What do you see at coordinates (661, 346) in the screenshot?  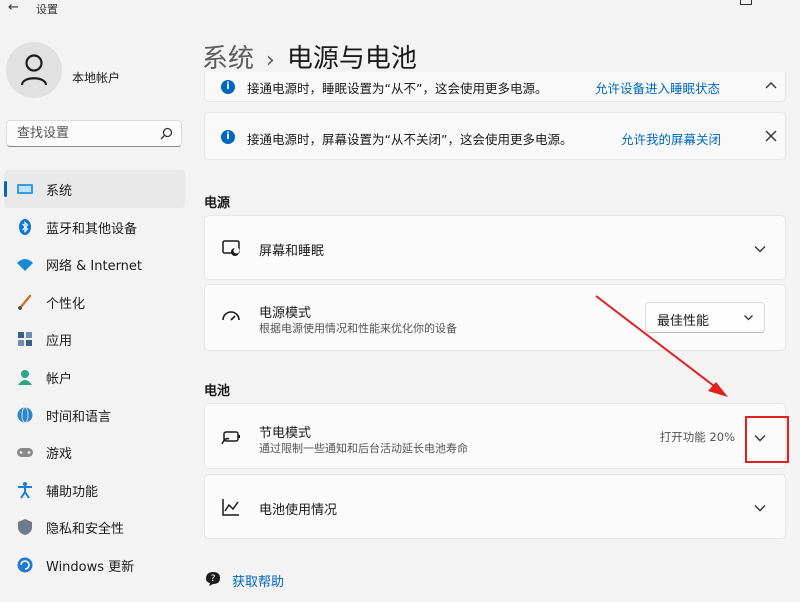 I see `annotation-arrow` at bounding box center [661, 346].